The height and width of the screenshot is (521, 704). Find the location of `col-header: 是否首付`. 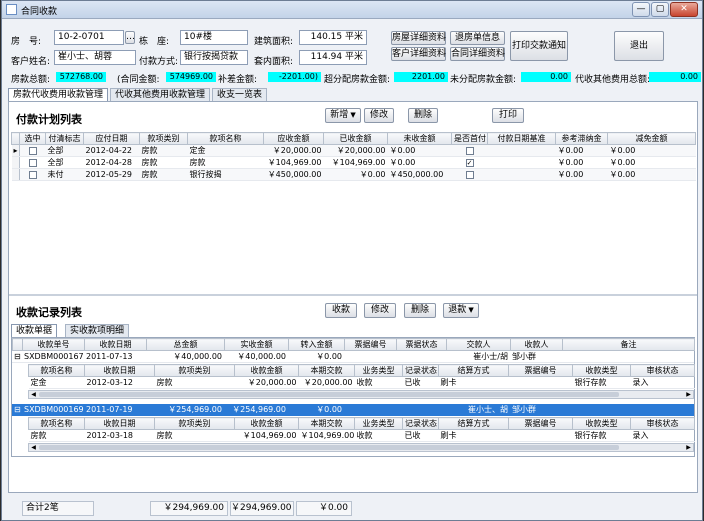

col-header: 是否首付 is located at coordinates (469, 138).